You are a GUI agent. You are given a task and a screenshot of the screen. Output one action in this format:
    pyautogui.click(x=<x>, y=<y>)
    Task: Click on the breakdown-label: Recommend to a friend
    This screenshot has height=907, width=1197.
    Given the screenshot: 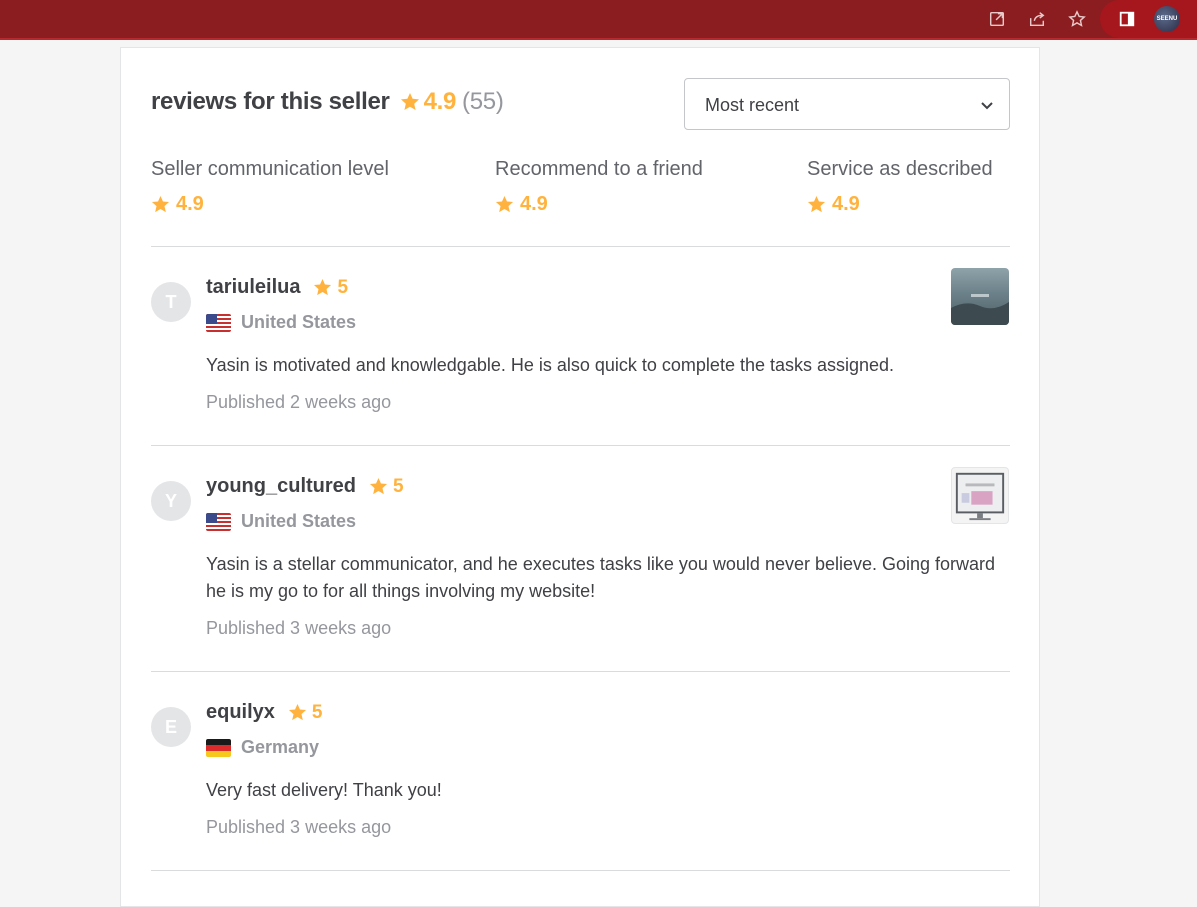 What is the action you would take?
    pyautogui.click(x=599, y=169)
    